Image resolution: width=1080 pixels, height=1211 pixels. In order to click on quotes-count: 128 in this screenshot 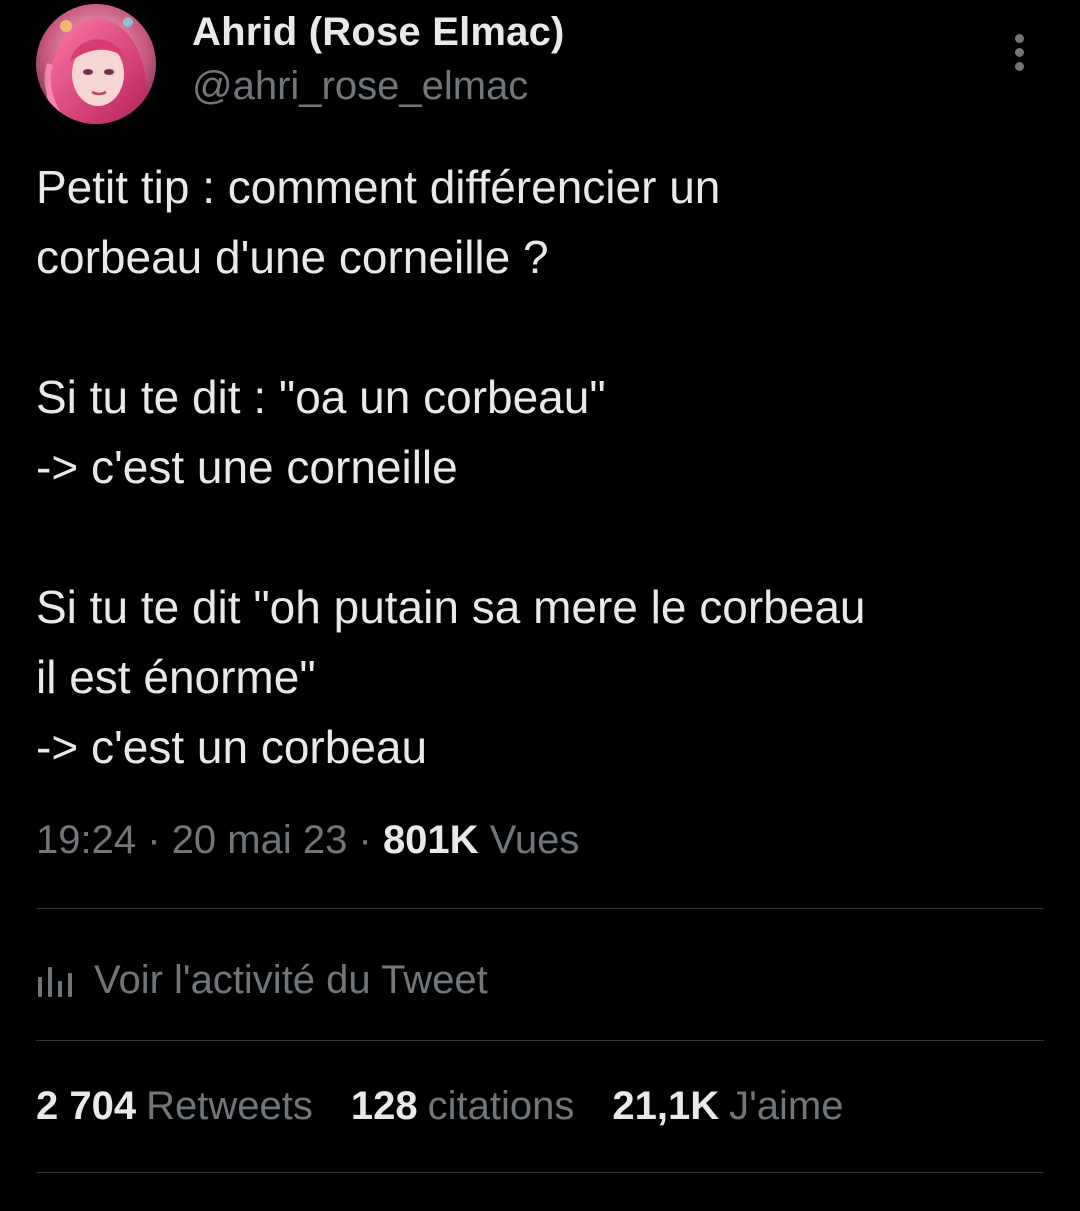, I will do `click(384, 1106)`.